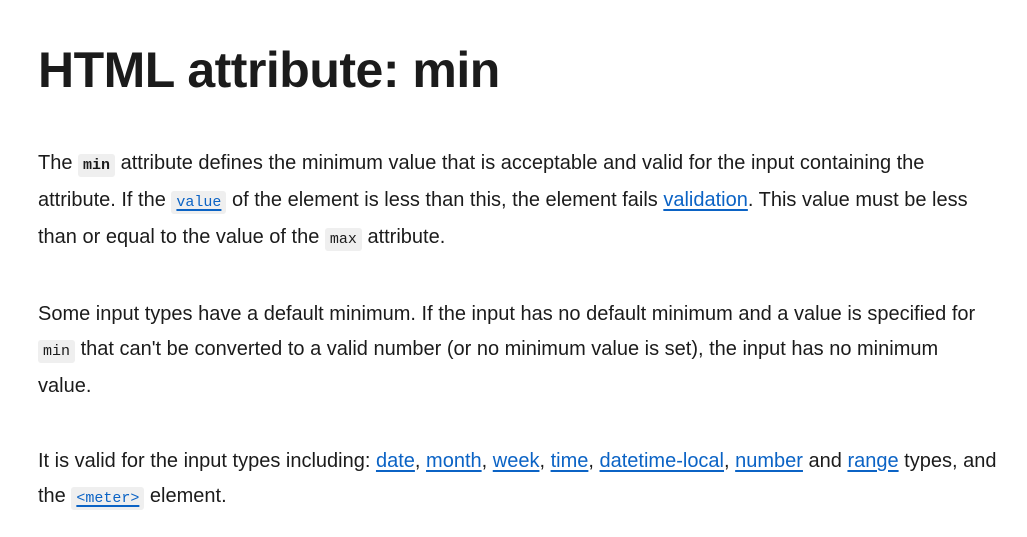  I want to click on link-time: time, so click(570, 461).